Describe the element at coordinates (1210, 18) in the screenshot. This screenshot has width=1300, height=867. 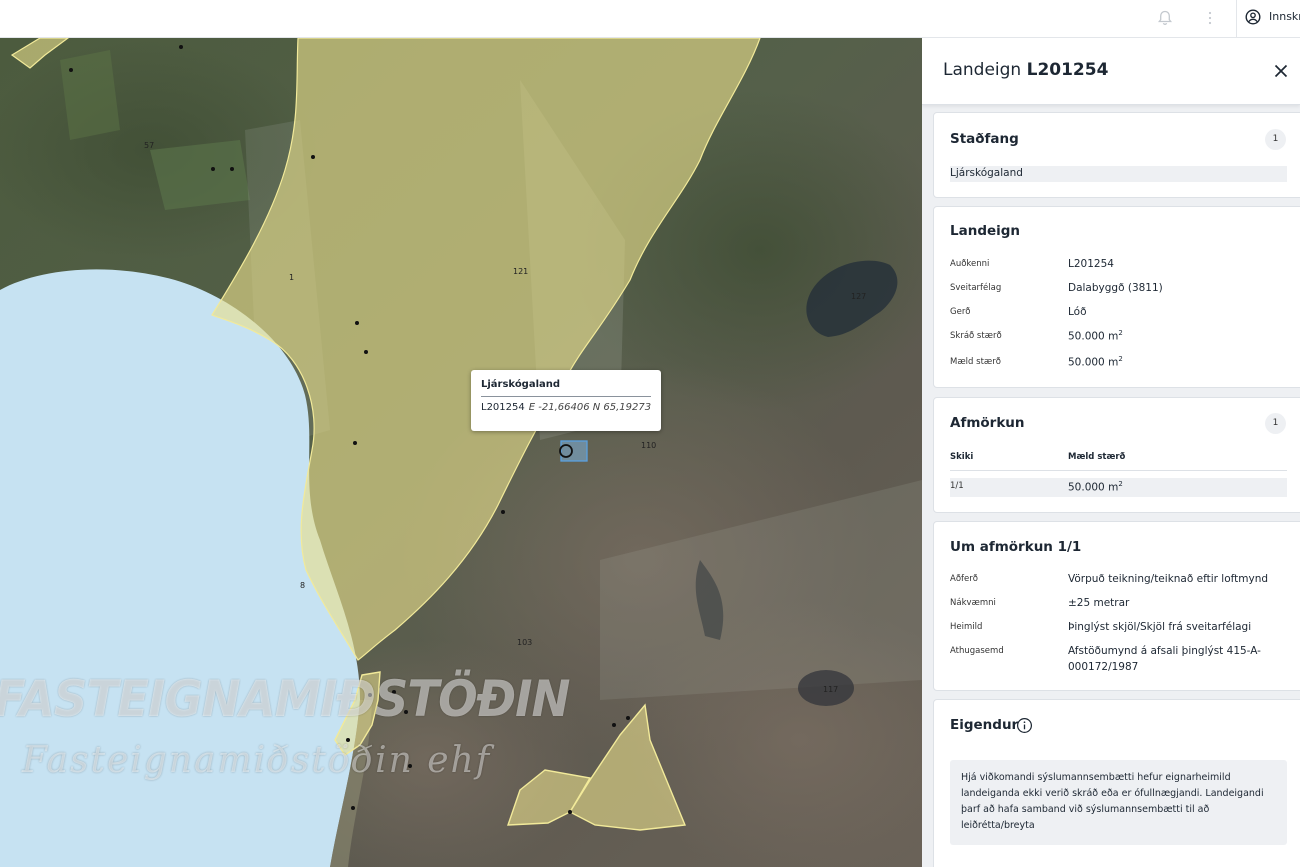
I see `more-vertical-icon` at that location.